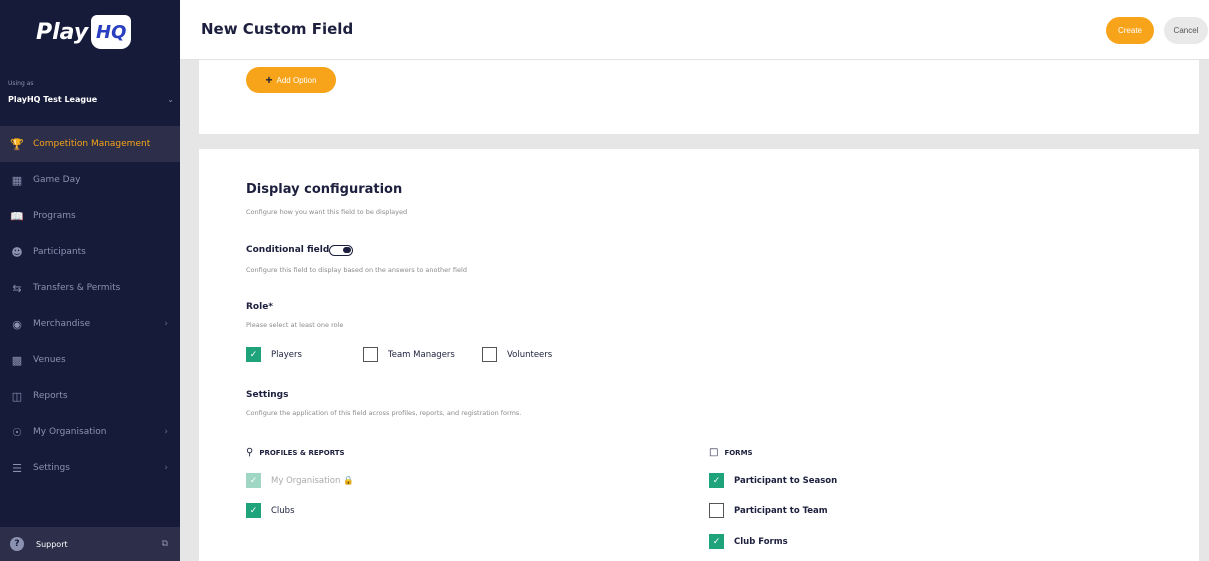 This screenshot has width=1209, height=561. What do you see at coordinates (17, 432) in the screenshot?
I see `globe-icon: ☉` at bounding box center [17, 432].